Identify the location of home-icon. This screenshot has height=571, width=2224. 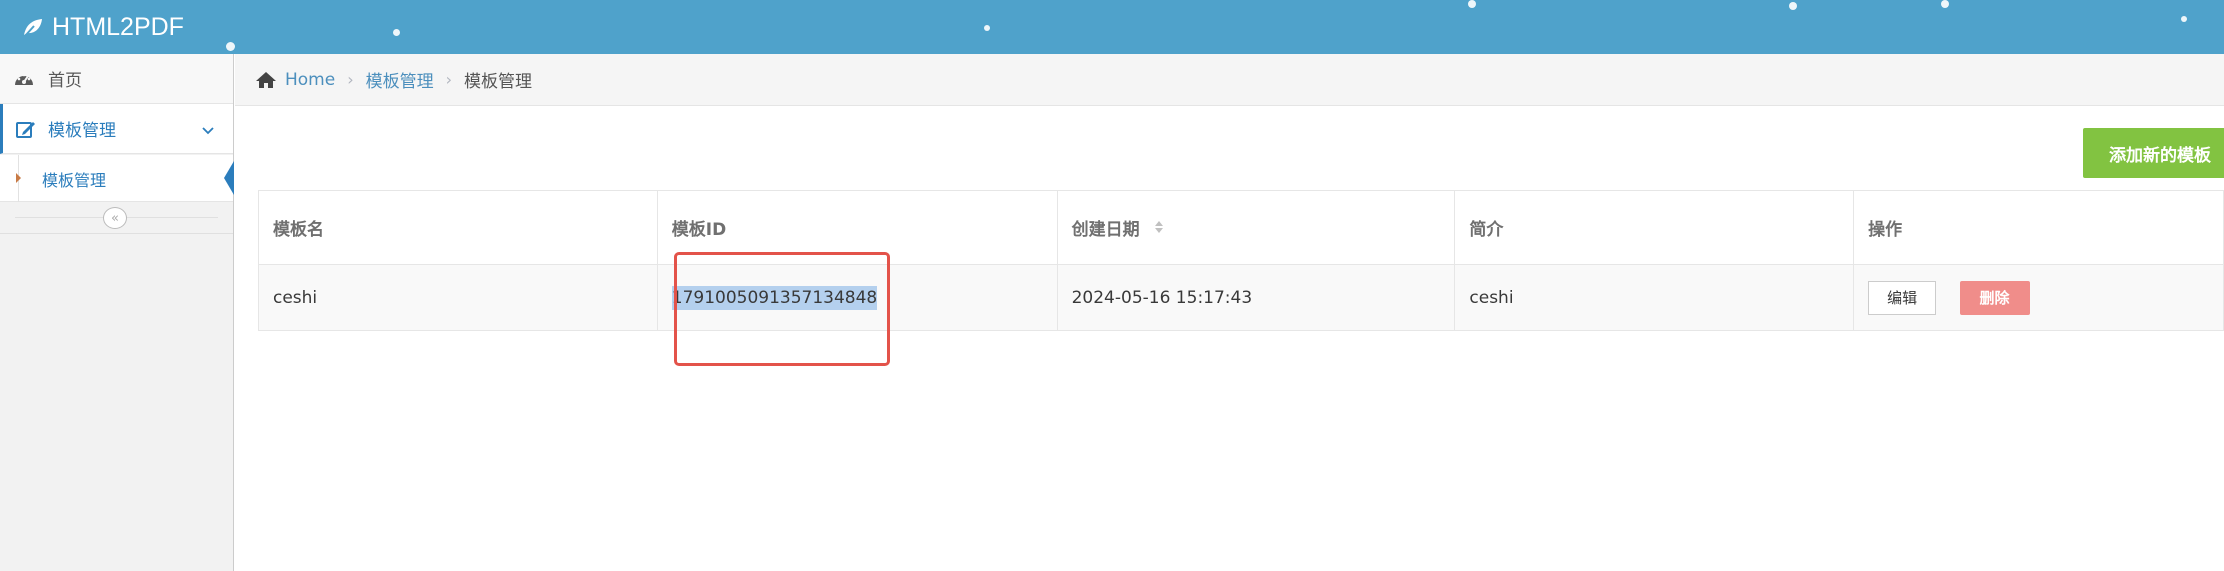
(266, 80).